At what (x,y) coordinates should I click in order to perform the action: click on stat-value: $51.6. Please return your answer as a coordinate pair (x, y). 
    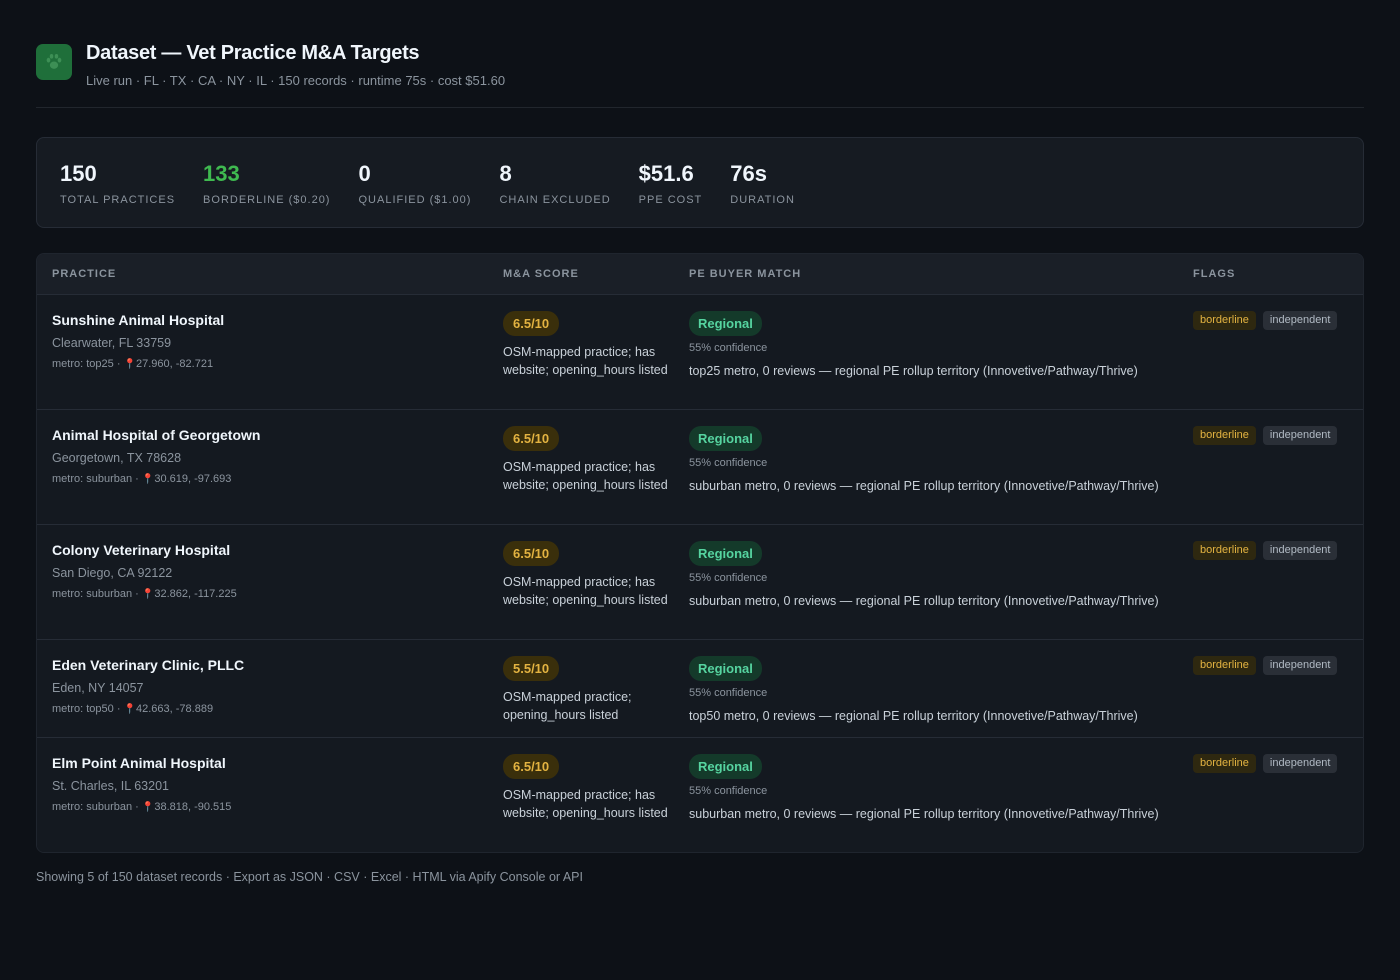
    Looking at the image, I should click on (666, 173).